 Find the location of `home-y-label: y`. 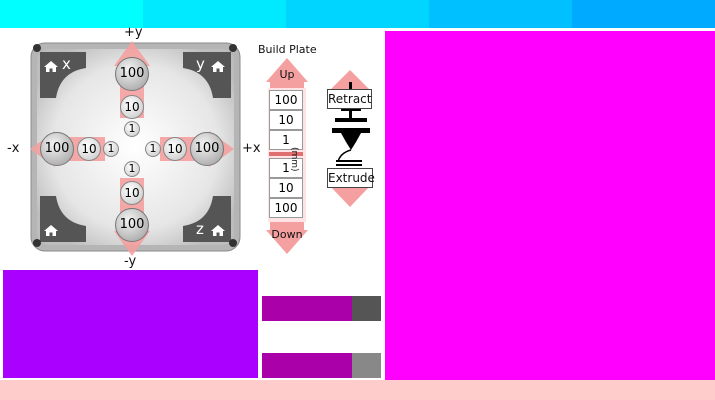

home-y-label: y is located at coordinates (200, 64).